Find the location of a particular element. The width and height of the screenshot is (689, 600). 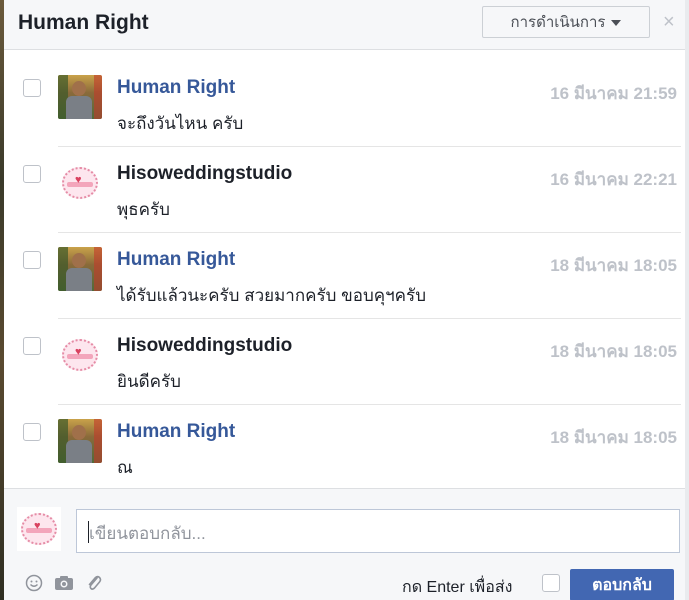

message-text: ณ is located at coordinates (125, 467).